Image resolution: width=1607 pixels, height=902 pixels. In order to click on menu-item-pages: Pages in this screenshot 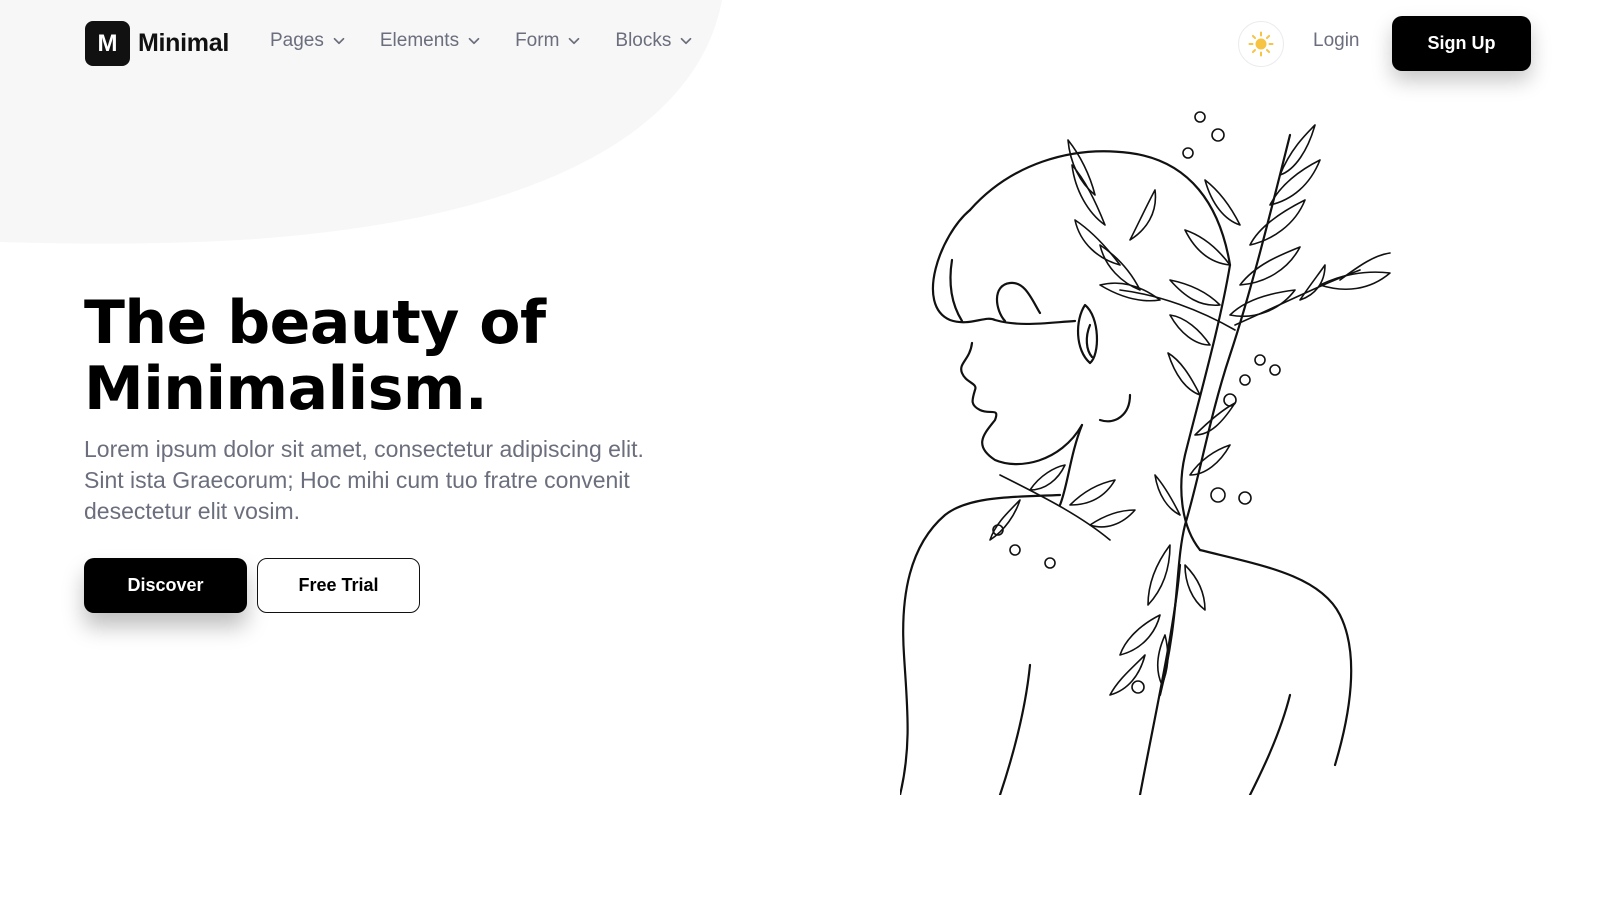, I will do `click(309, 41)`.